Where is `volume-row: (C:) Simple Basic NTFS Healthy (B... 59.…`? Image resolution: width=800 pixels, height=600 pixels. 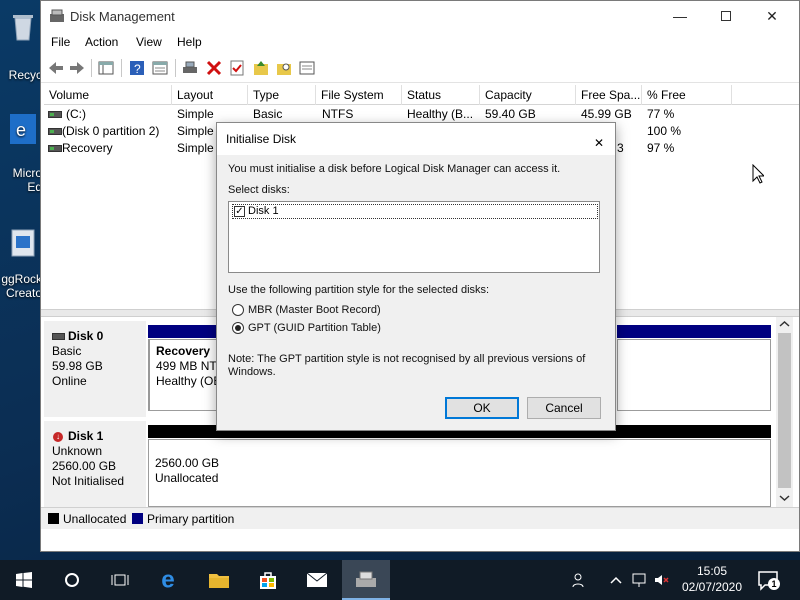
volume-row: (C:) Simple Basic NTFS Healthy (B... 59.… is located at coordinates (421, 114).